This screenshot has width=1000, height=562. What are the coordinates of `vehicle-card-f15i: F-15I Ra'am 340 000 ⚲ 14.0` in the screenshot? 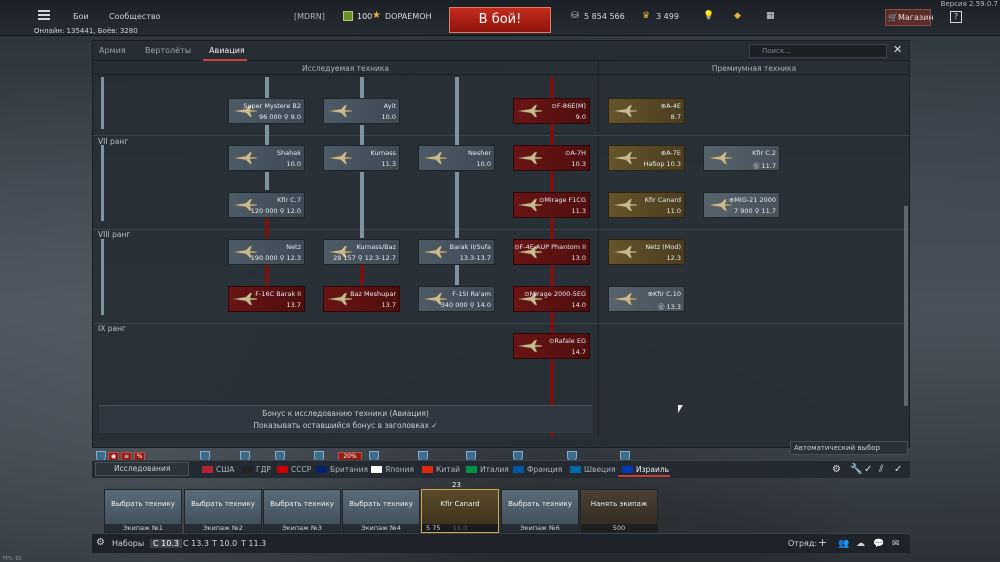 It's located at (456, 299).